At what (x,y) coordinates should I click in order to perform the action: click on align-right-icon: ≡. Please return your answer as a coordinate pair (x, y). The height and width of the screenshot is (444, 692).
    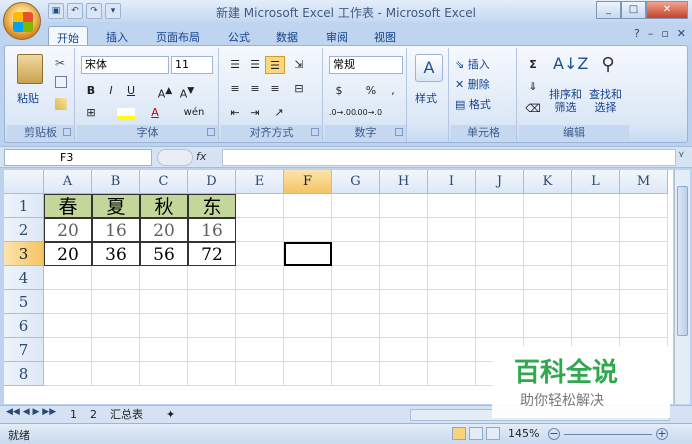
    Looking at the image, I should click on (275, 89).